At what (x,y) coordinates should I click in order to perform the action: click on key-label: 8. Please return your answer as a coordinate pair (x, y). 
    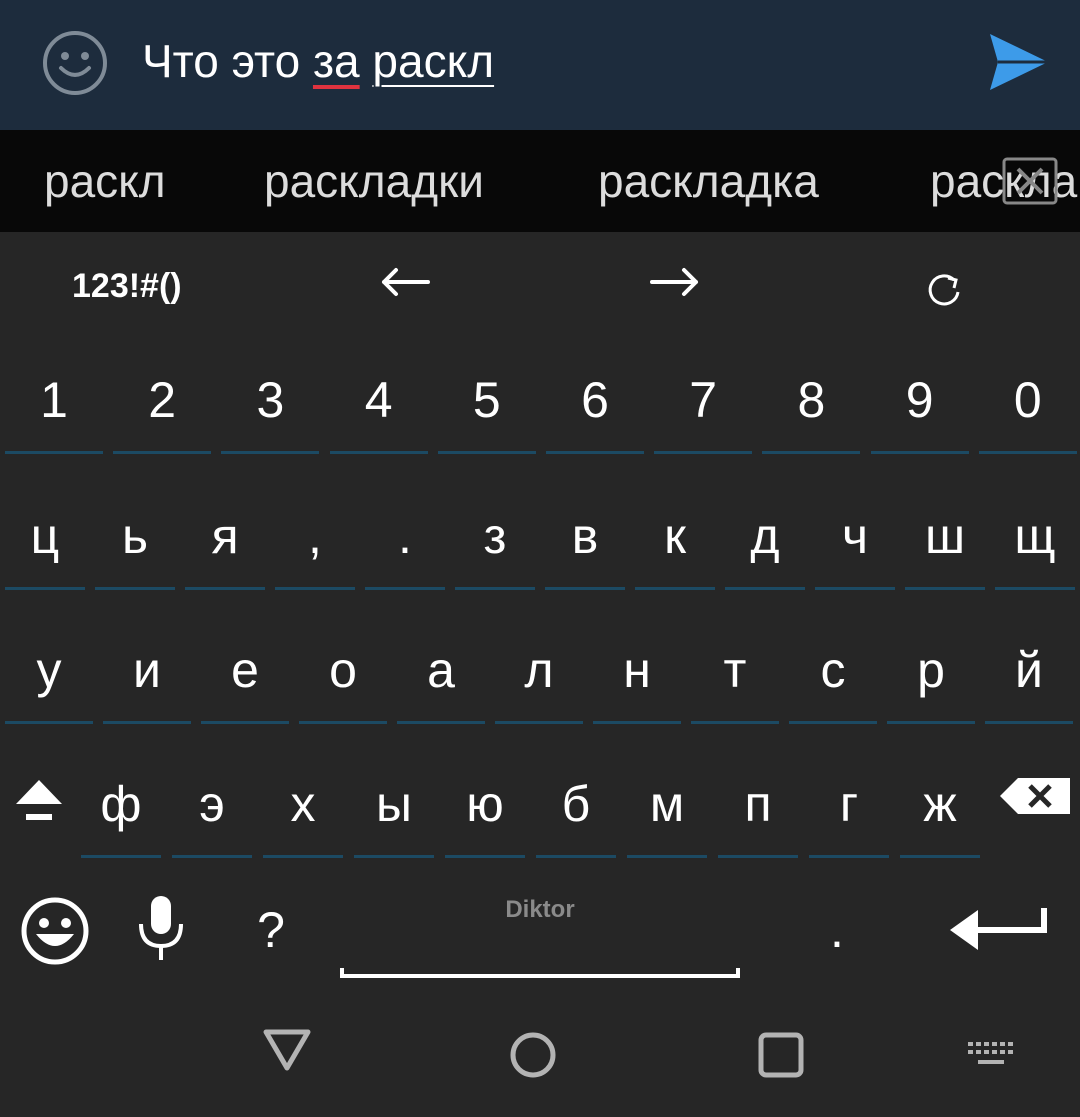
    Looking at the image, I should click on (811, 400).